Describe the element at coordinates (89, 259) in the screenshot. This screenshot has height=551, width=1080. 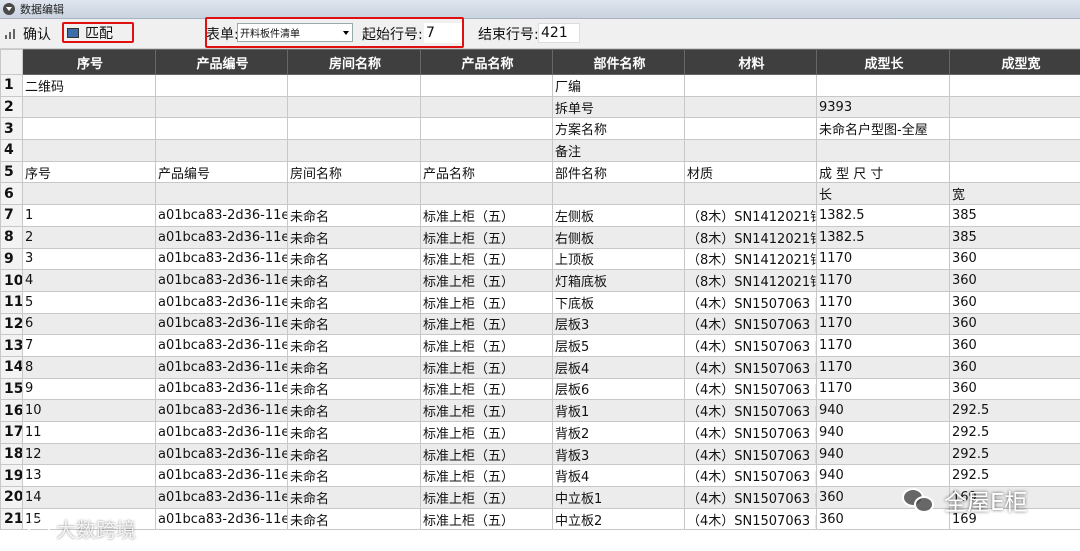
I see `table-cell: 3` at that location.